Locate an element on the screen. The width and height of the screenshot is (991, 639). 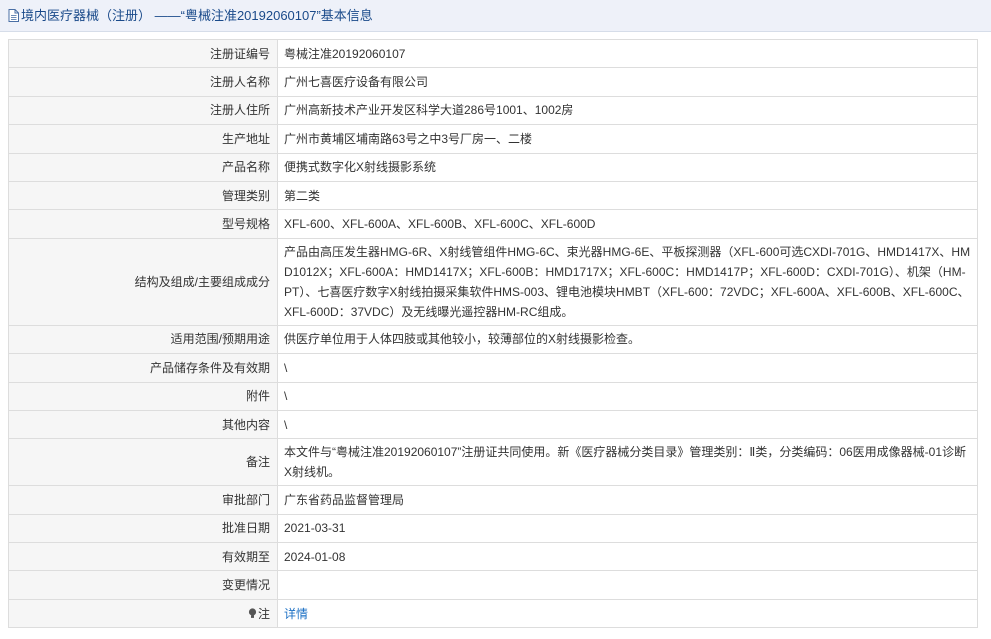
table-row: 其他内容 \ is located at coordinates (493, 424).